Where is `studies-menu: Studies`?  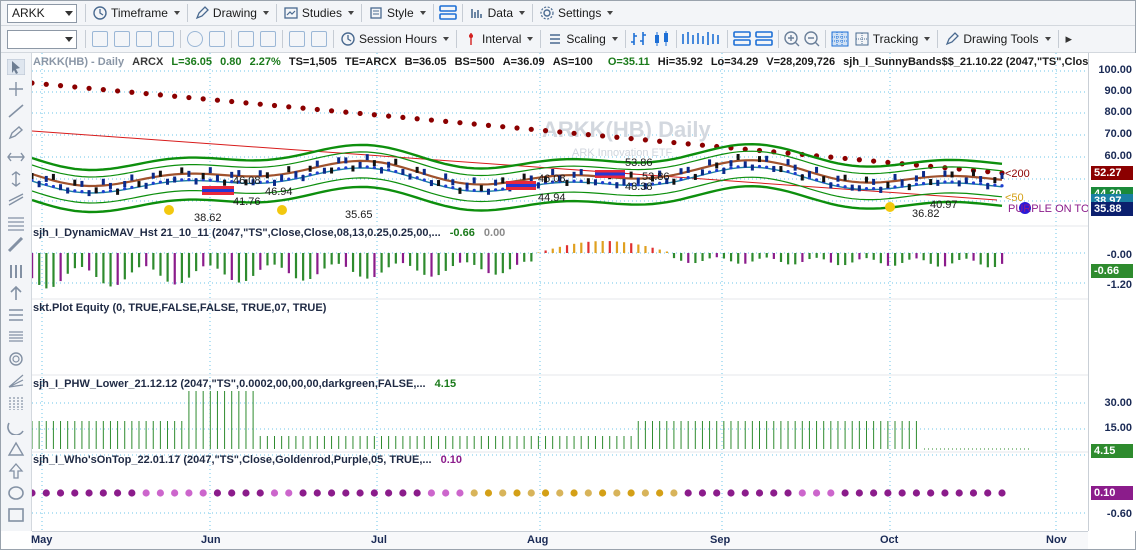
studies-menu: Studies is located at coordinates (319, 13).